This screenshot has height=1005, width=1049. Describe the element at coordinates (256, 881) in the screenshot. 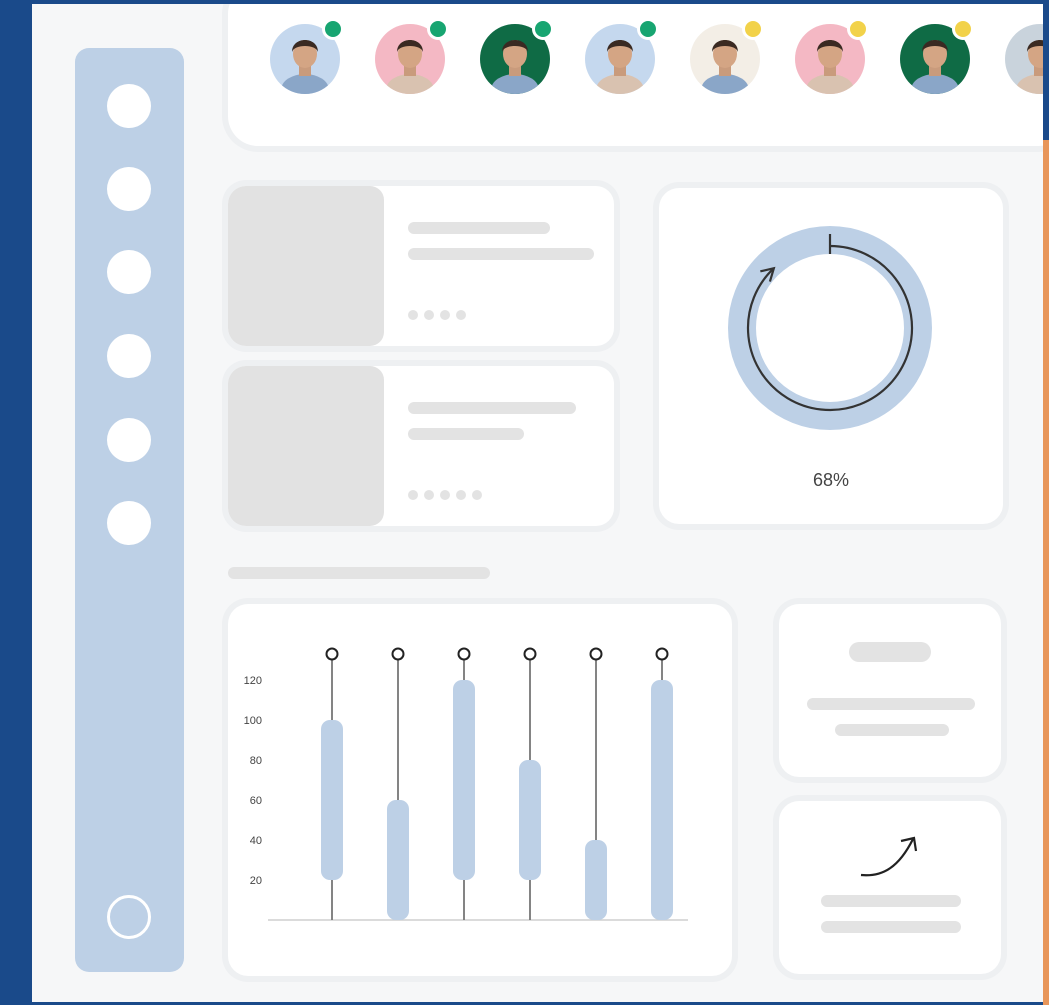

I see `y-tick-label: 20` at that location.